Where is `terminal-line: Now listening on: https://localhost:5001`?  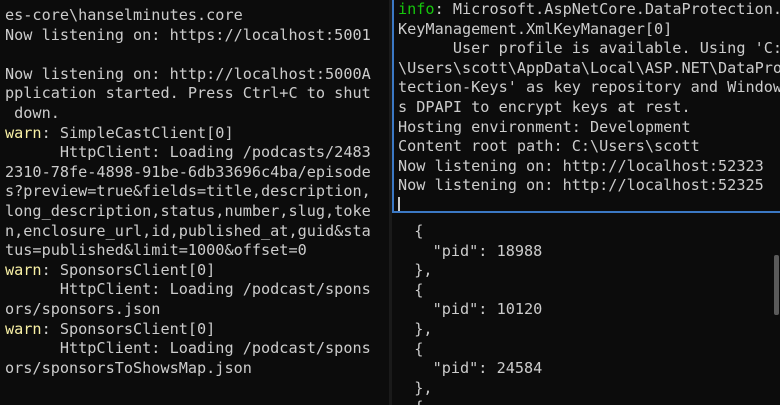
terminal-line: Now listening on: https://localhost:5001 is located at coordinates (197, 36).